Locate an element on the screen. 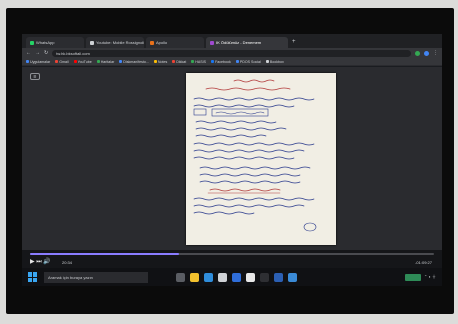 This screenshot has width=458, height=324. system-tray: ⌃ ◖ ⏚ is located at coordinates (420, 277).